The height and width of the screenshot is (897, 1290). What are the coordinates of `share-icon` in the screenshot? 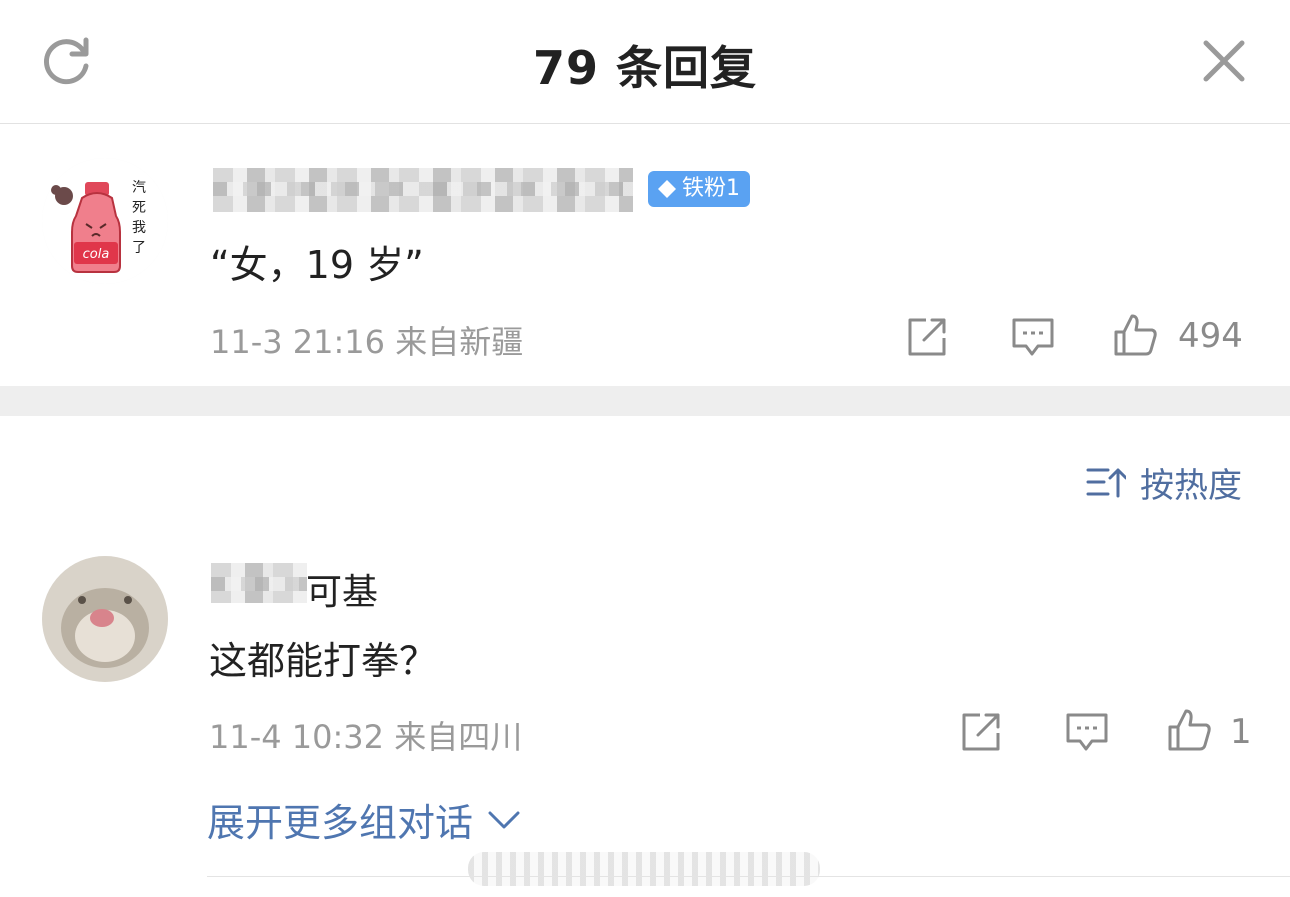 It's located at (927, 337).